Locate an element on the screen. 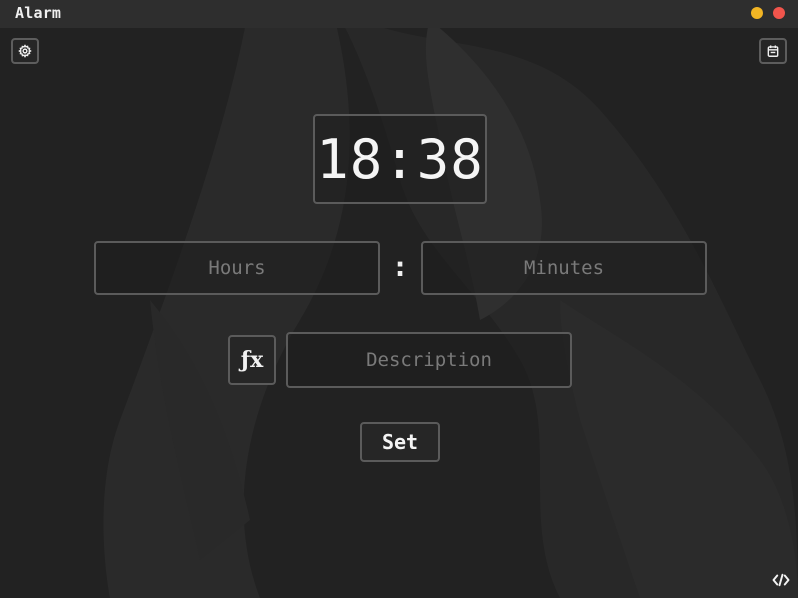 This screenshot has height=598, width=798. minimize-icon is located at coordinates (757, 13).